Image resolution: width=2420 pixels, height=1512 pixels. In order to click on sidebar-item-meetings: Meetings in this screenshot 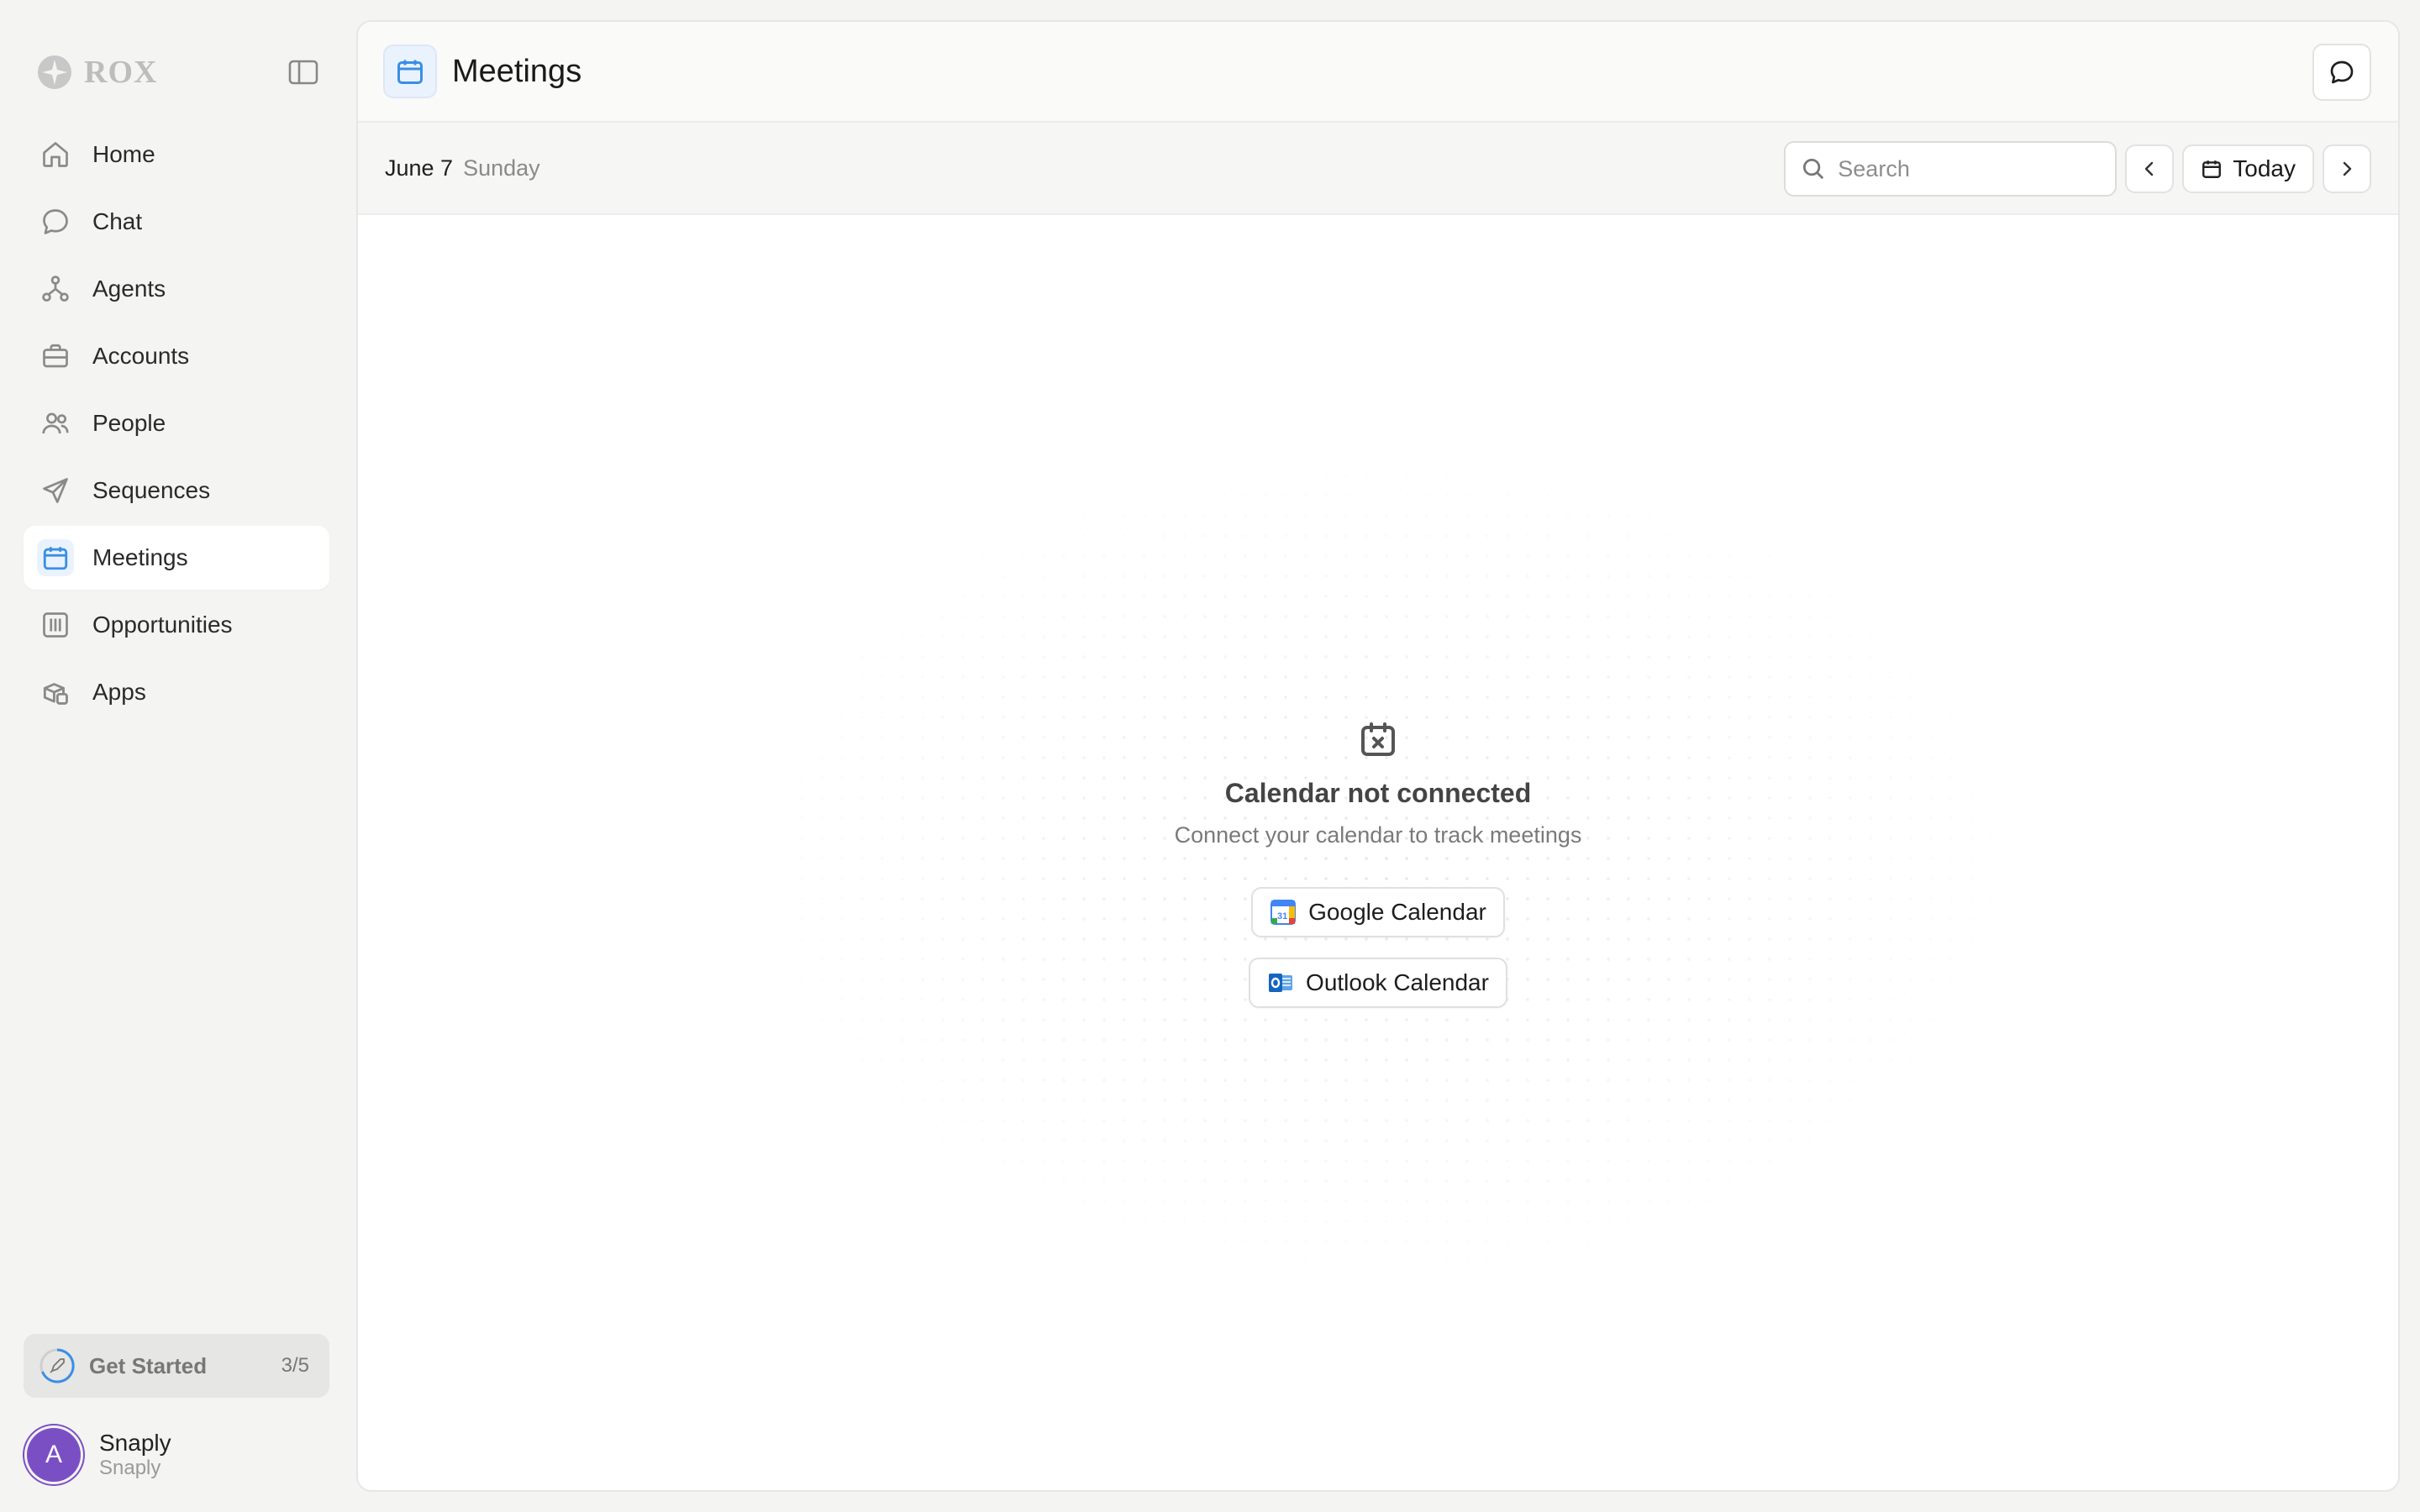, I will do `click(176, 558)`.